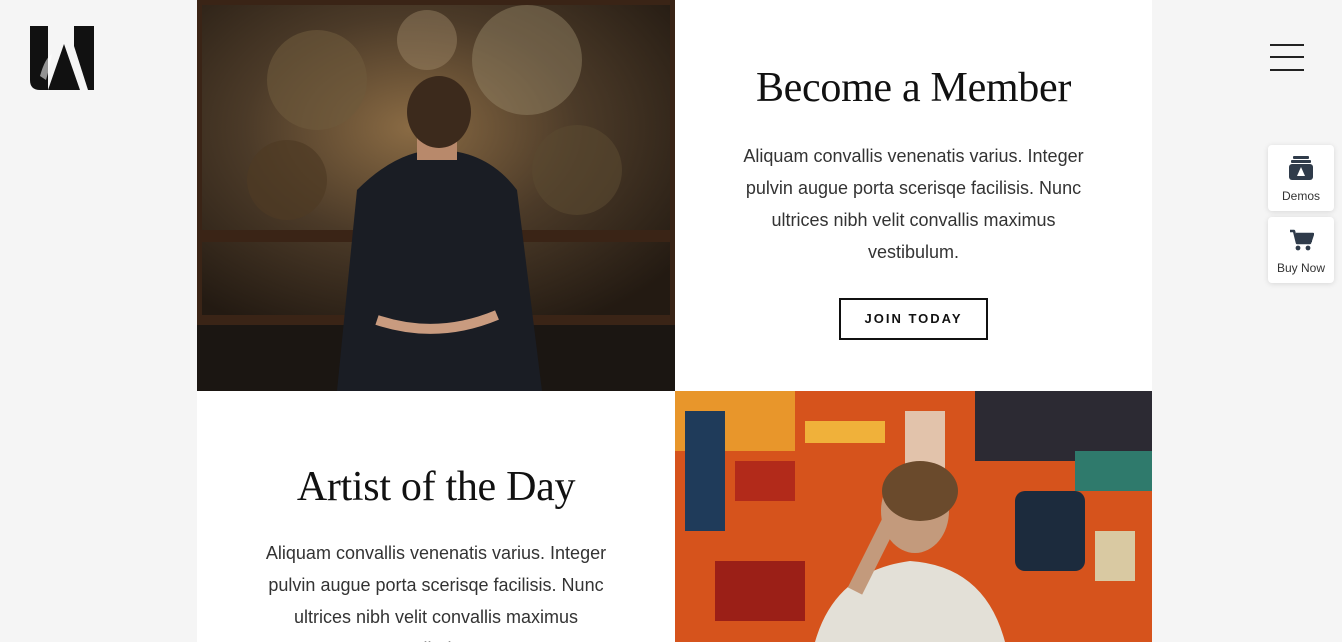 The width and height of the screenshot is (1342, 642). What do you see at coordinates (1302, 240) in the screenshot?
I see `shopping-cart-icon` at bounding box center [1302, 240].